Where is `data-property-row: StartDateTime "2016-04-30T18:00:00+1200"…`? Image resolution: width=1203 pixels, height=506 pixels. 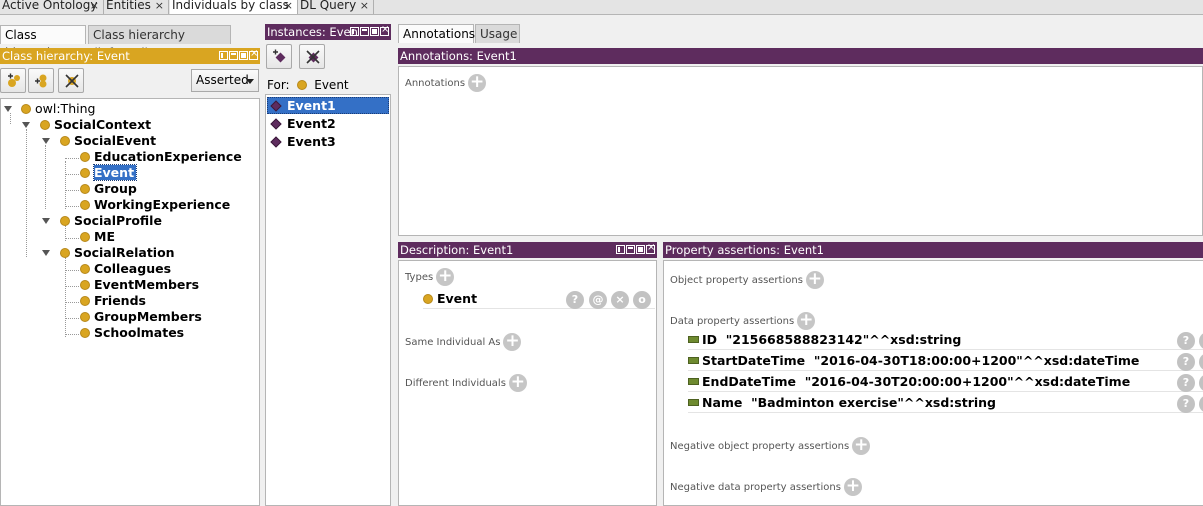 data-property-row: StartDateTime "2016-04-30T18:00:00+1200"… is located at coordinates (945, 361).